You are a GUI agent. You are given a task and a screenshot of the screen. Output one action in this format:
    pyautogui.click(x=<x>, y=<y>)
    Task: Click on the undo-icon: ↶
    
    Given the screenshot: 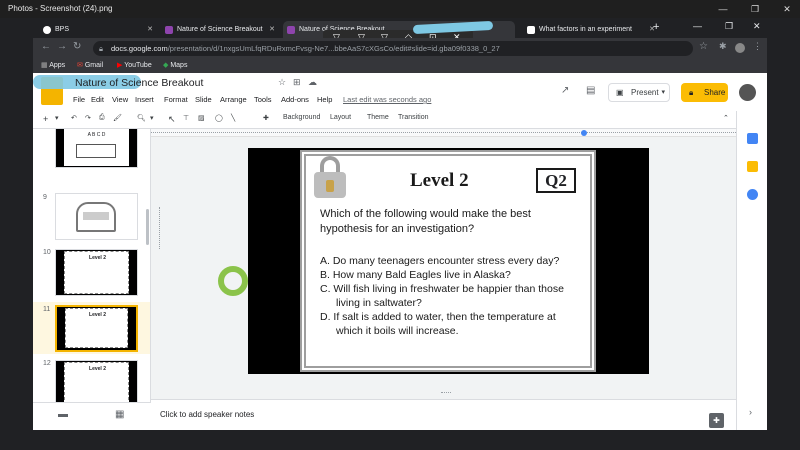 What is the action you would take?
    pyautogui.click(x=74, y=118)
    